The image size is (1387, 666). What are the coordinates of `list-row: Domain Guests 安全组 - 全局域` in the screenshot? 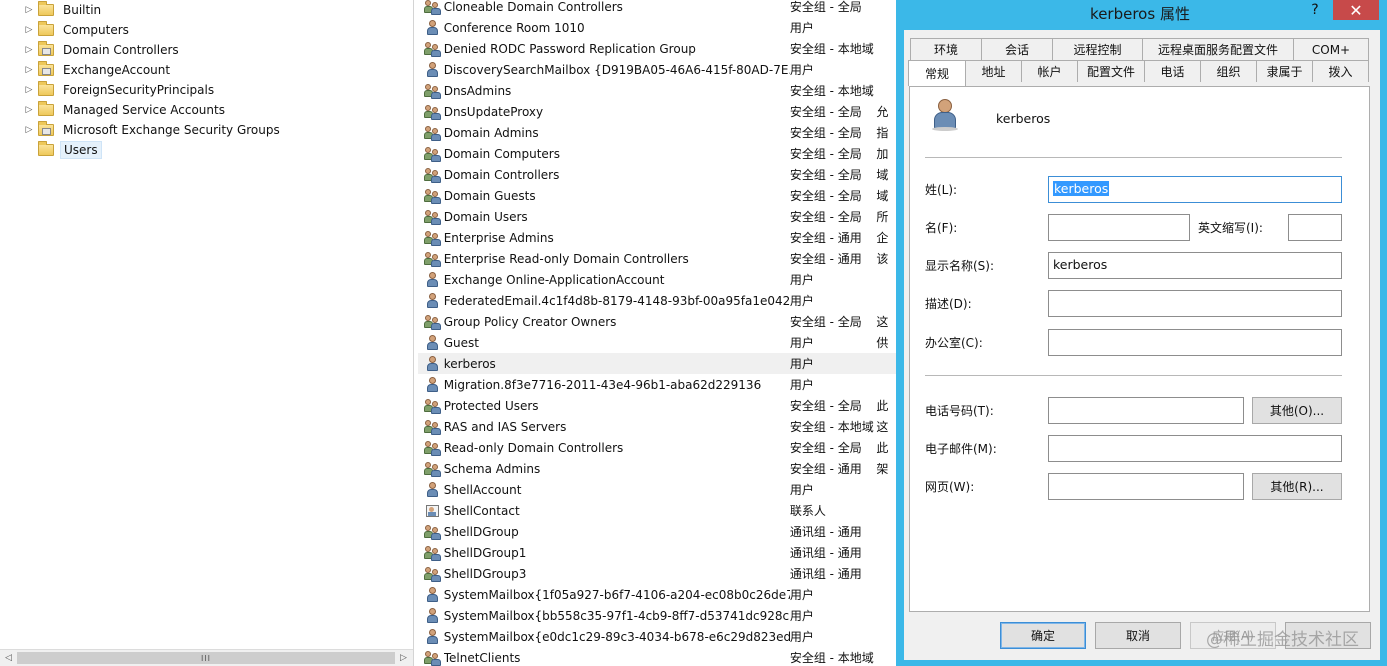 It's located at (657, 195).